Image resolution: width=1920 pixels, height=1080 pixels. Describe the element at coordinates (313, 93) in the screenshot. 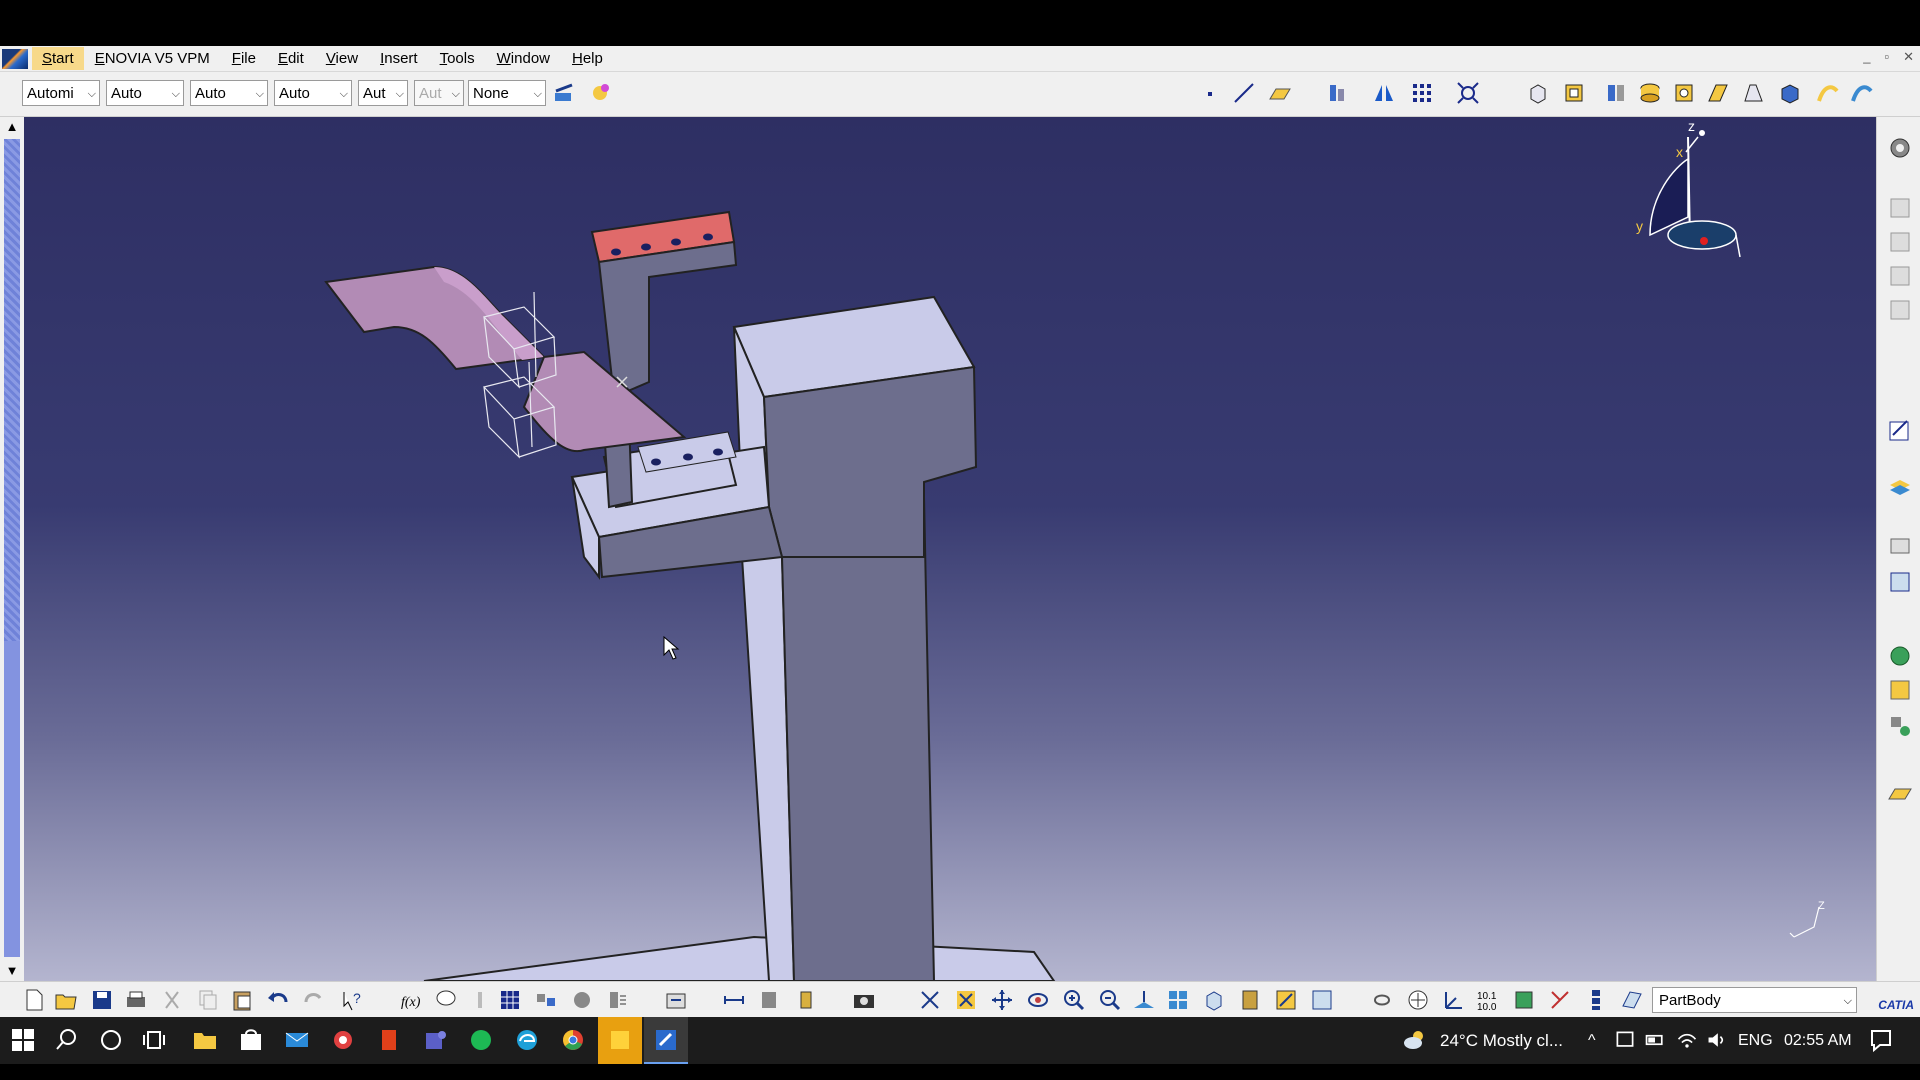

I see `line-type-combo: Auto ⌵` at that location.